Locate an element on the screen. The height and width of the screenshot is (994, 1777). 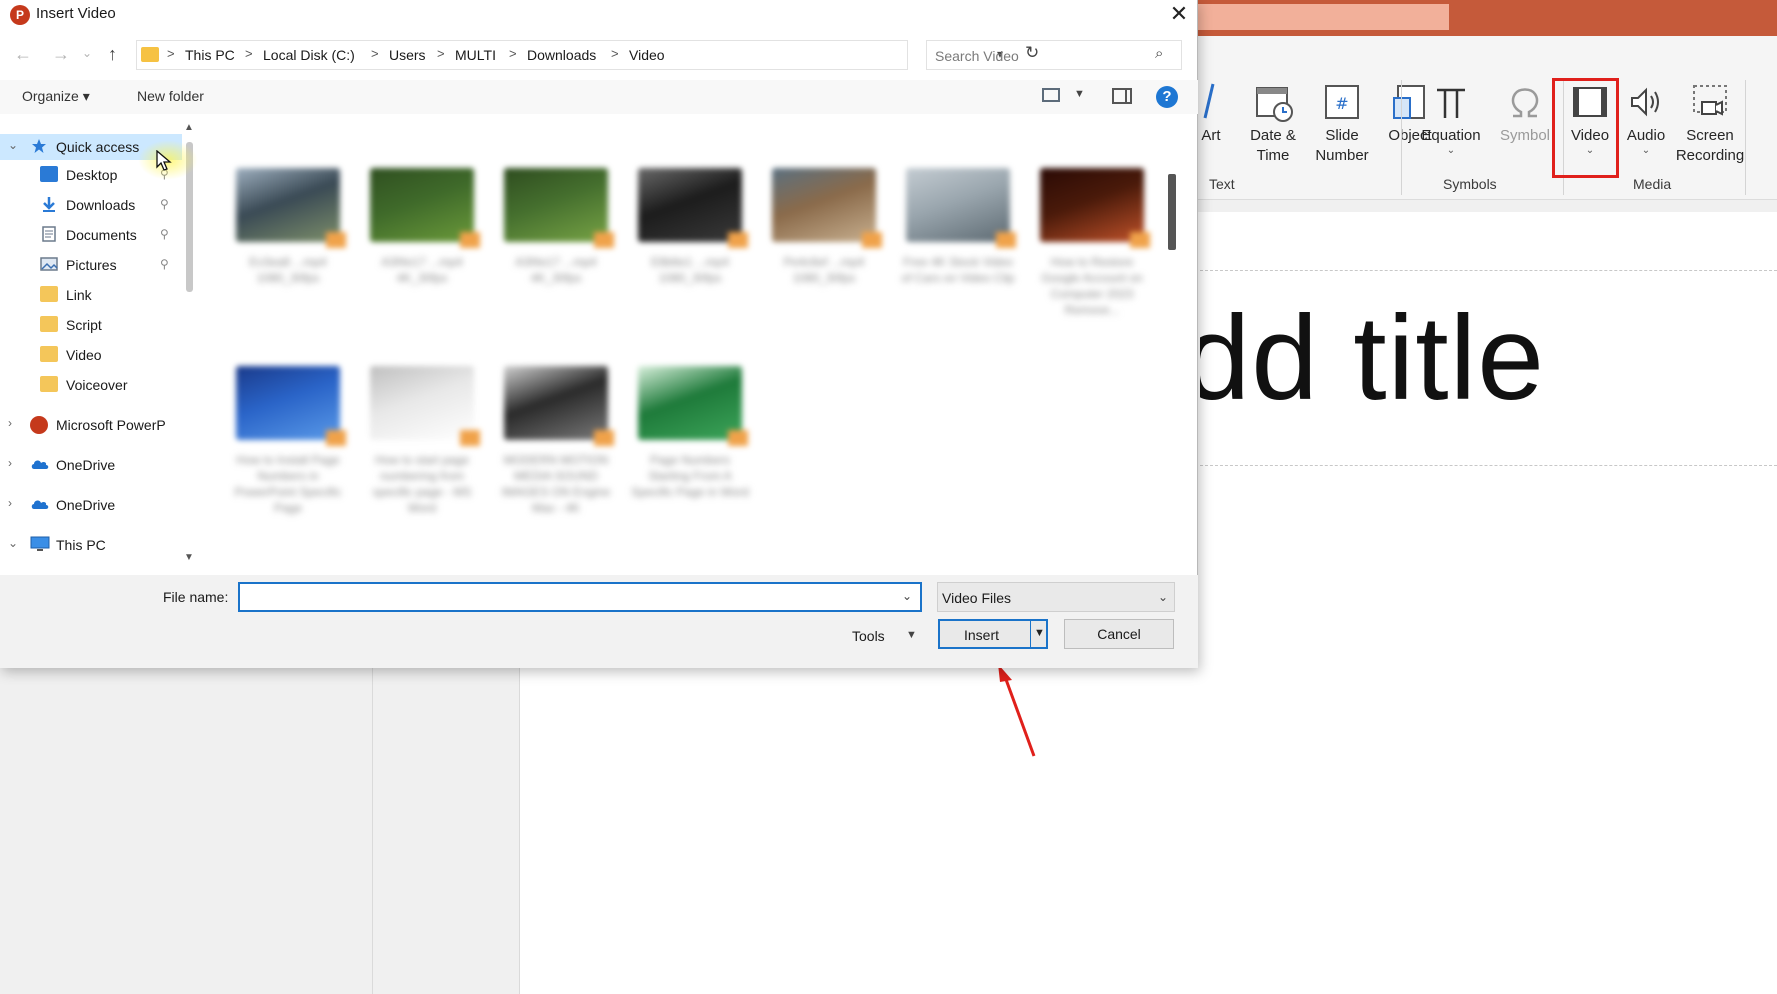
sidebar-item-label: Pictures is located at coordinates (91, 265).